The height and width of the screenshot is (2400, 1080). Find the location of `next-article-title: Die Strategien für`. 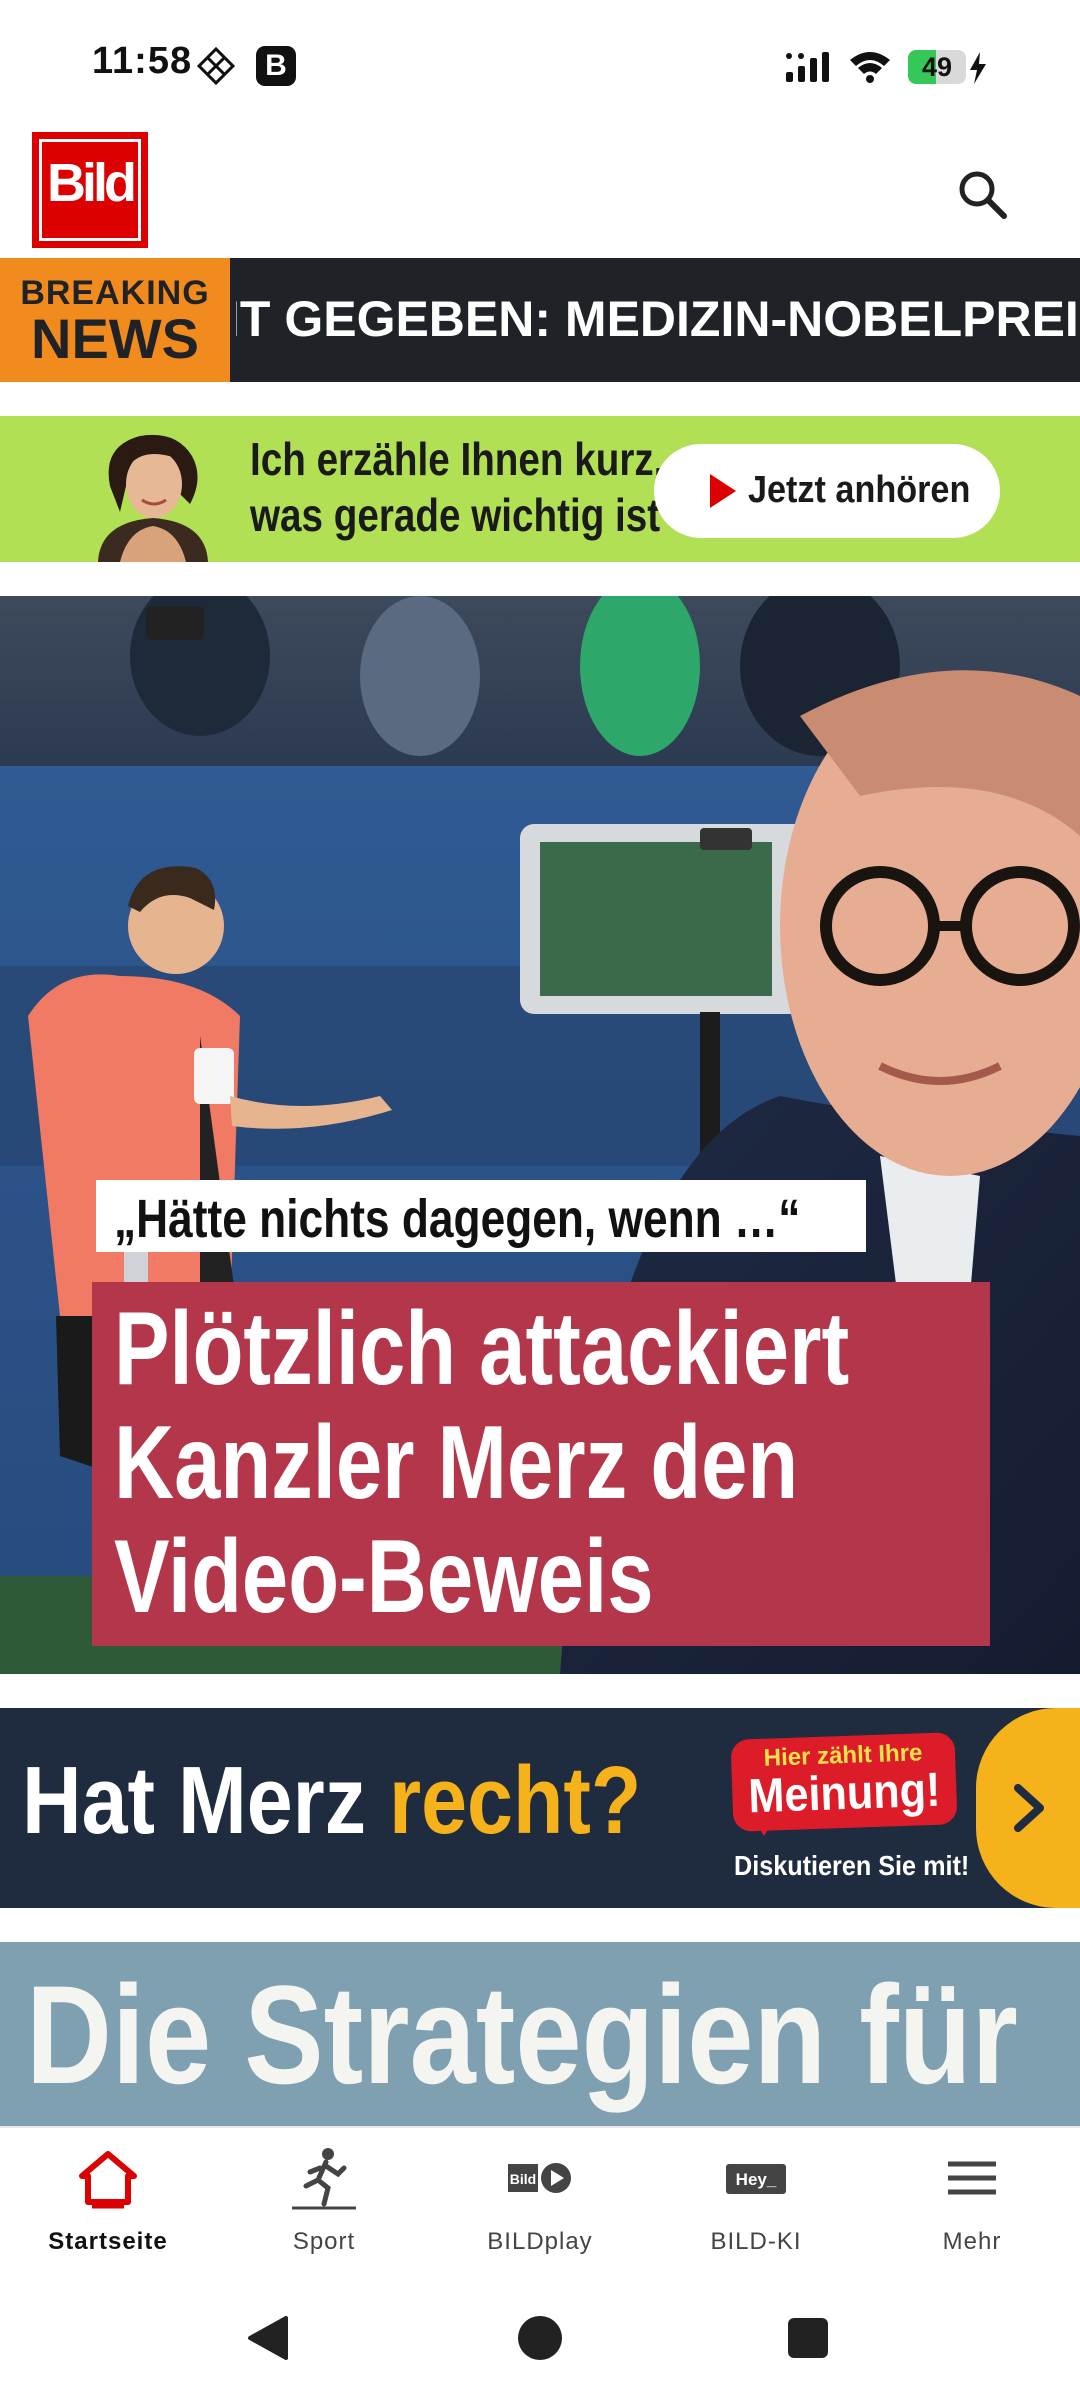

next-article-title: Die Strategien für is located at coordinates (522, 2034).